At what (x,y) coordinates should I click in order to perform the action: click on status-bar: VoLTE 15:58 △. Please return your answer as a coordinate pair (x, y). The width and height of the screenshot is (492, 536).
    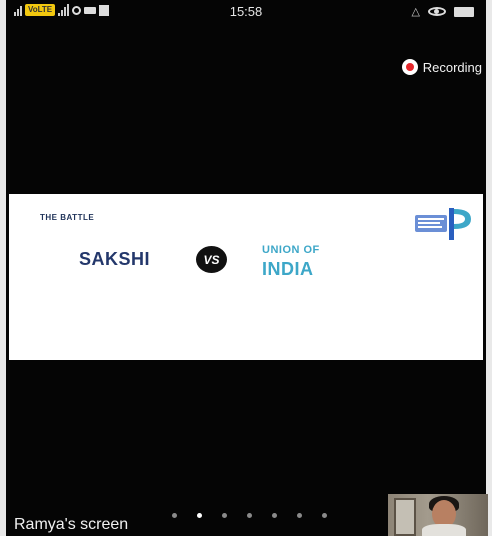
    Looking at the image, I should click on (246, 11).